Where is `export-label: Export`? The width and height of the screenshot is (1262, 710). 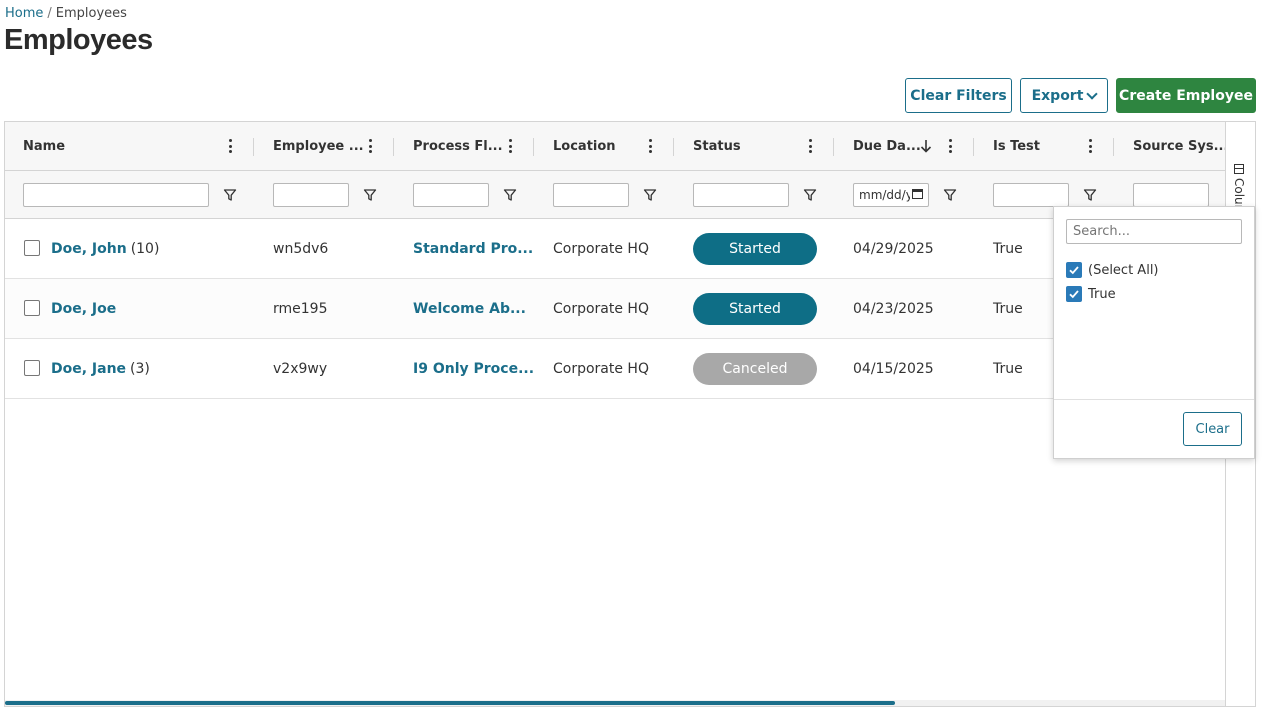
export-label: Export is located at coordinates (1057, 95).